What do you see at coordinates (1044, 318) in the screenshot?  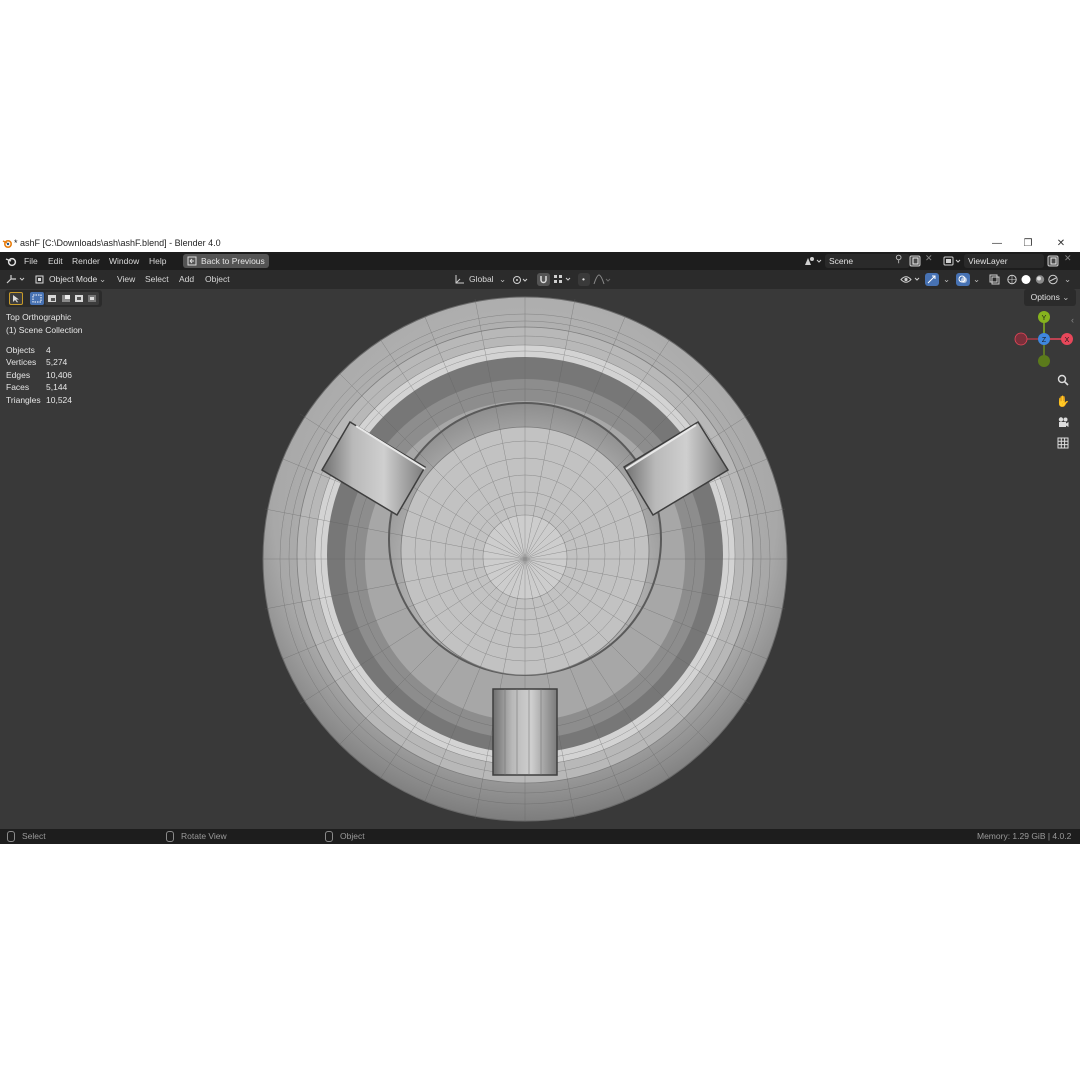 I see `gizmo-y-label: Y` at bounding box center [1044, 318].